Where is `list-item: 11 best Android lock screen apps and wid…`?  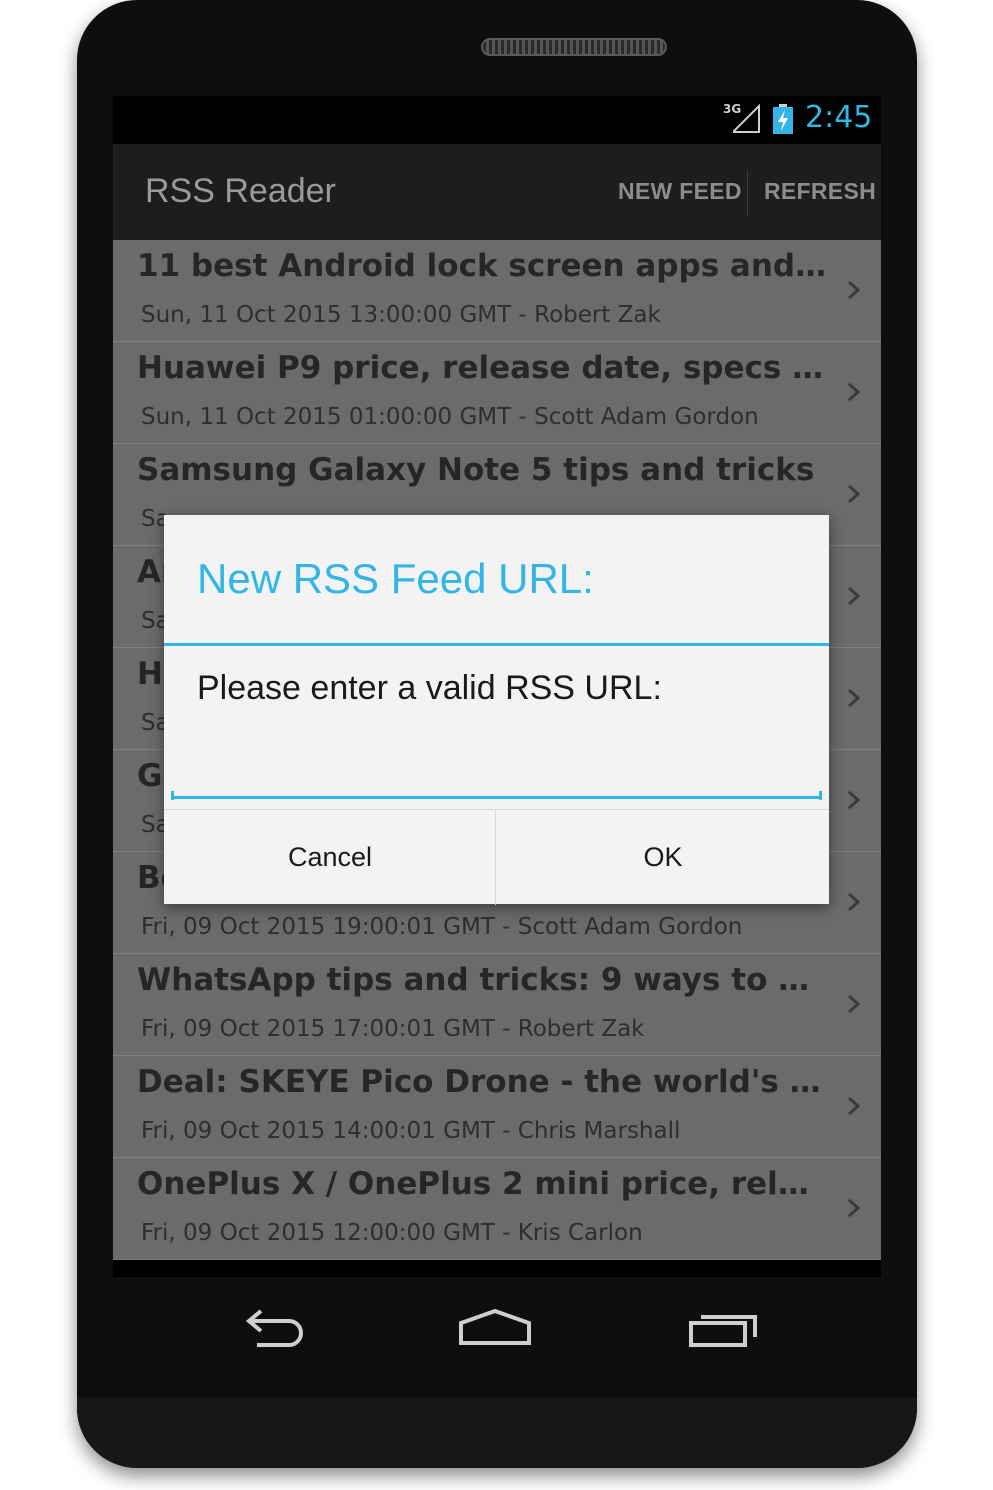
list-item: 11 best Android lock screen apps and wid… is located at coordinates (497, 291).